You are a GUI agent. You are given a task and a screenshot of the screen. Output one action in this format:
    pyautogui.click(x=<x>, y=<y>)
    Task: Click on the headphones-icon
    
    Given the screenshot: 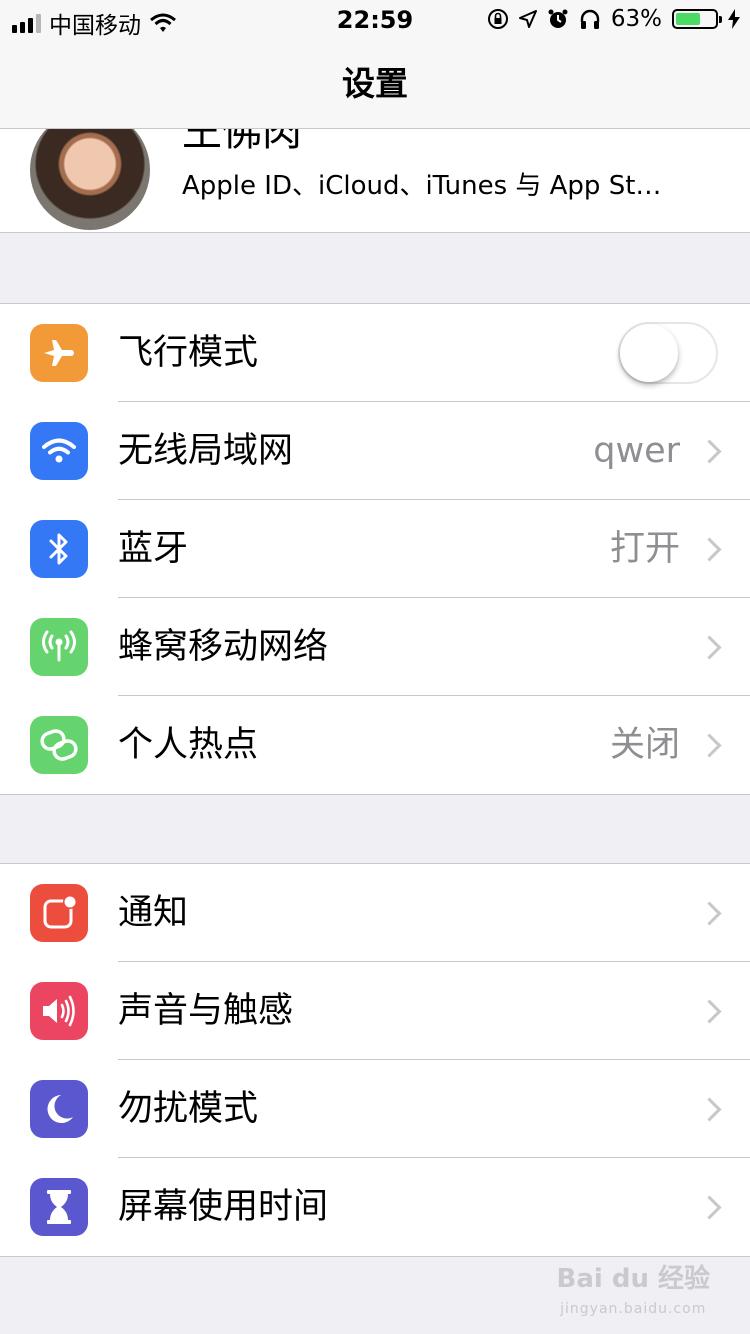 What is the action you would take?
    pyautogui.click(x=590, y=19)
    